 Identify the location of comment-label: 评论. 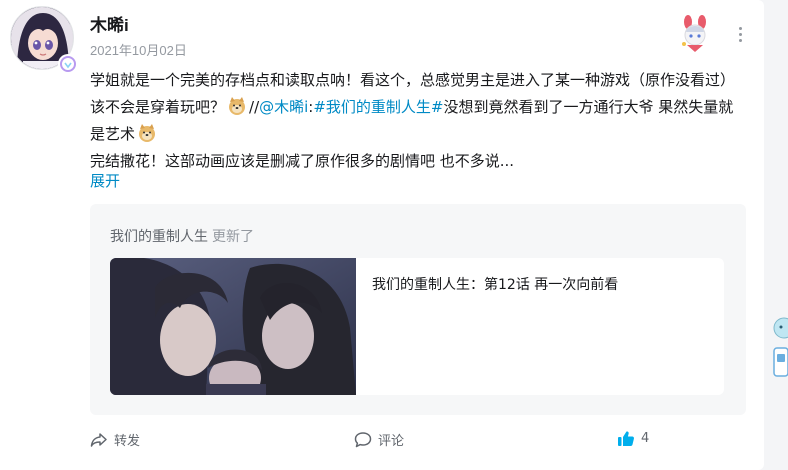
(391, 441).